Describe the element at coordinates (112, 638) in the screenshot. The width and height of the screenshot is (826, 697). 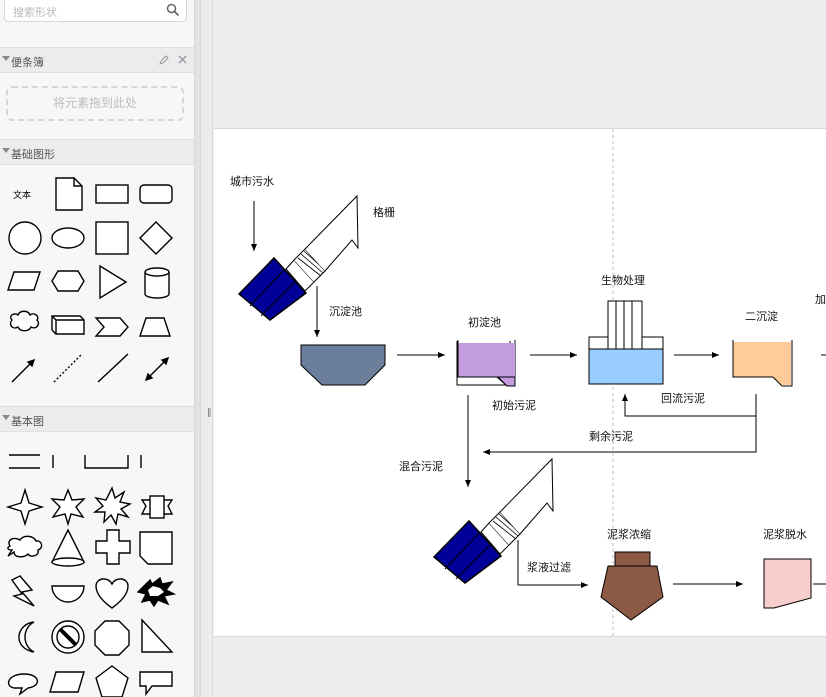
I see `octagon-icon` at that location.